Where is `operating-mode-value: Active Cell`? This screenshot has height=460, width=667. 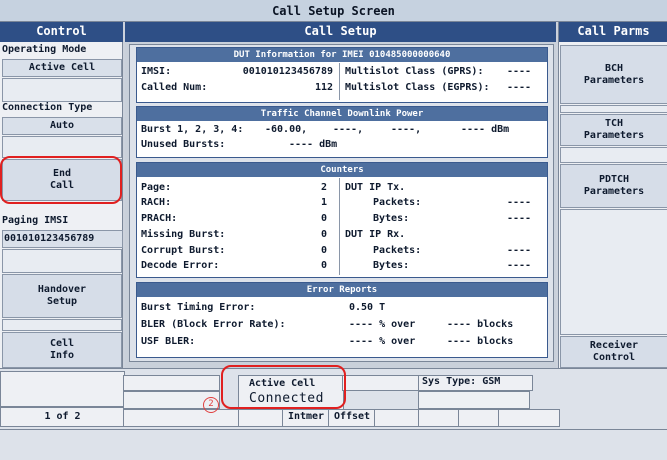 operating-mode-value: Active Cell is located at coordinates (62, 68).